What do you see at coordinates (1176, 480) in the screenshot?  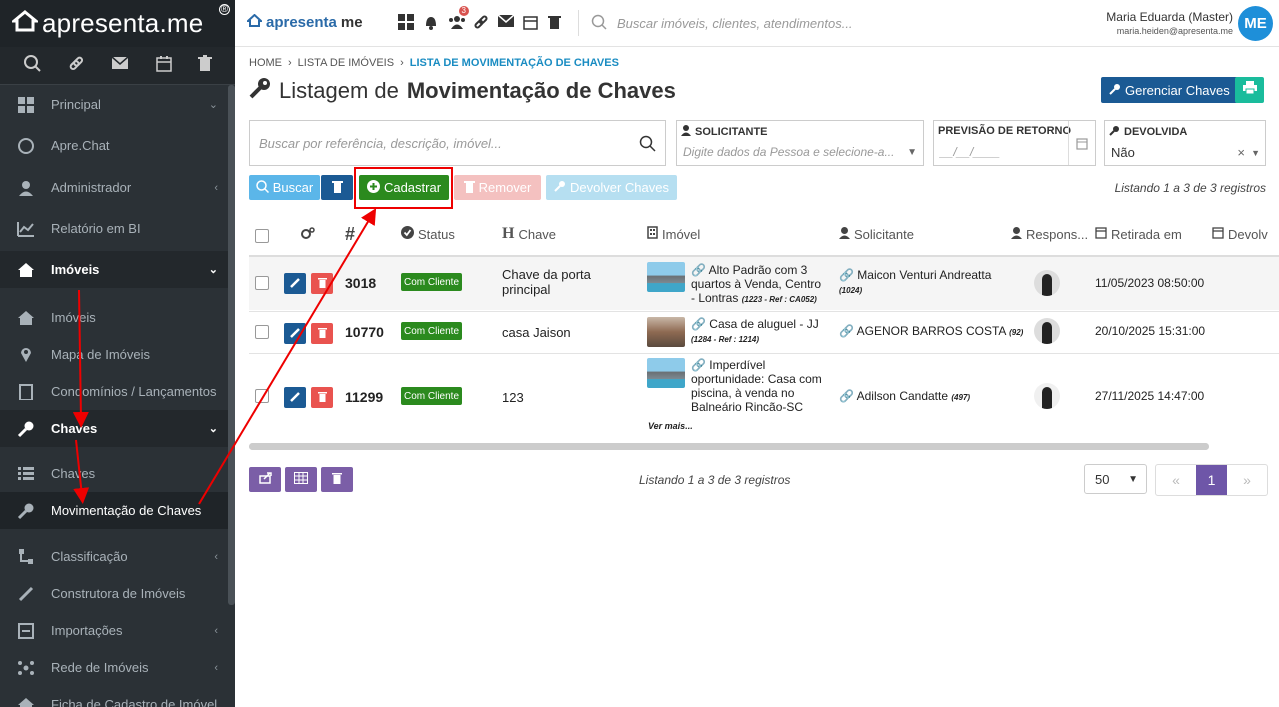 I see `prev-page-button: «` at bounding box center [1176, 480].